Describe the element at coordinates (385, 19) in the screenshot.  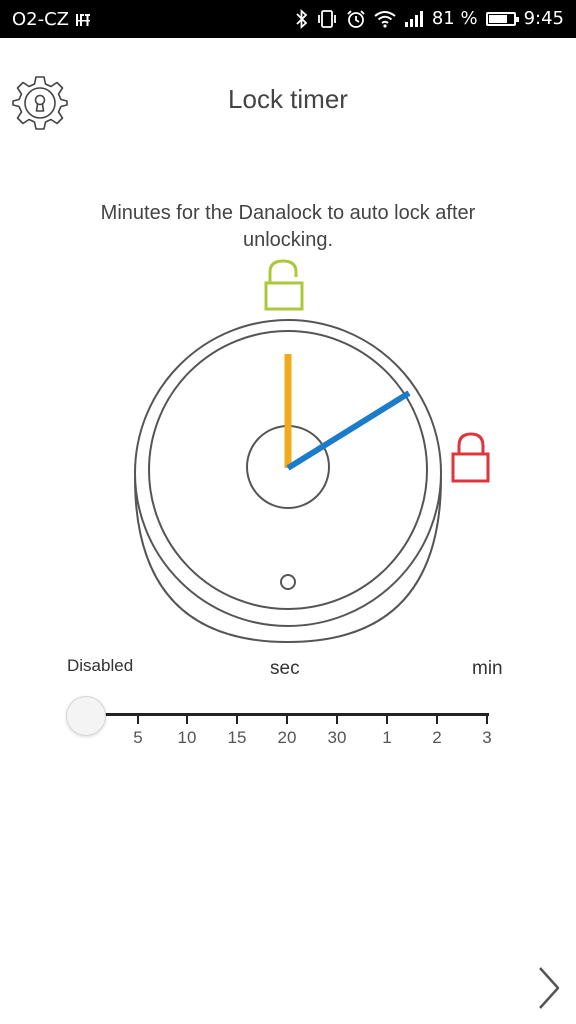
I see `wifi-icon` at that location.